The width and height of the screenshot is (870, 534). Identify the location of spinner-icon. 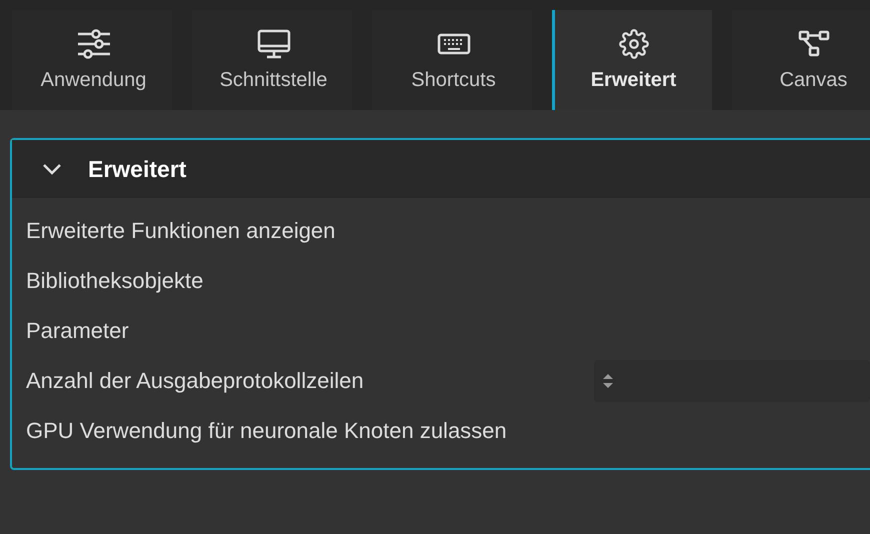
(608, 381).